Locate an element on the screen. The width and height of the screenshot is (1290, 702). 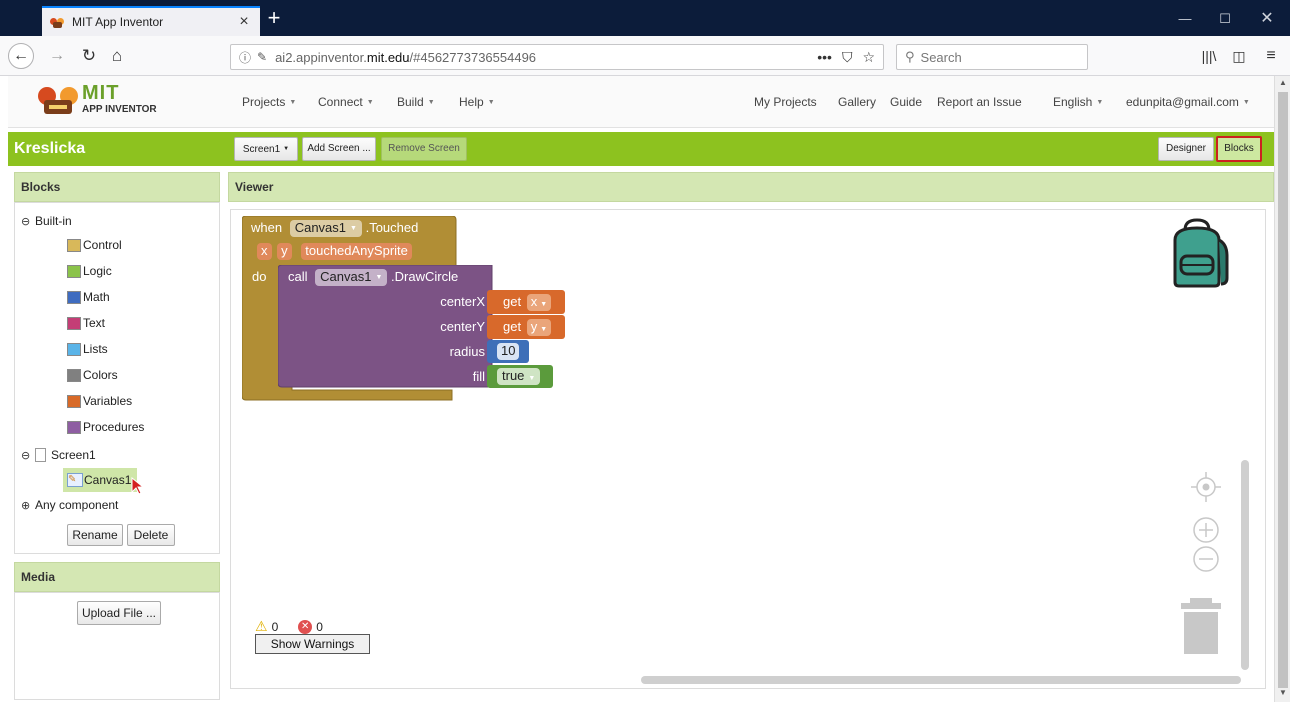
menu-connect: Connect ▼ is located at coordinates (346, 102).